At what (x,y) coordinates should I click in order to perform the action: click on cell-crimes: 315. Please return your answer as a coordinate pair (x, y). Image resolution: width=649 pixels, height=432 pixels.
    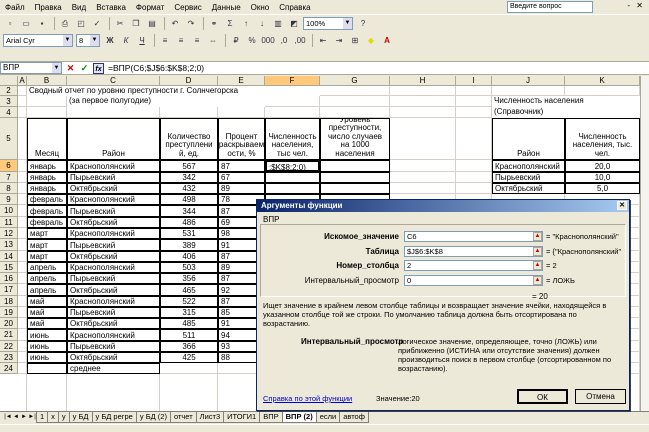
    Looking at the image, I should click on (189, 312).